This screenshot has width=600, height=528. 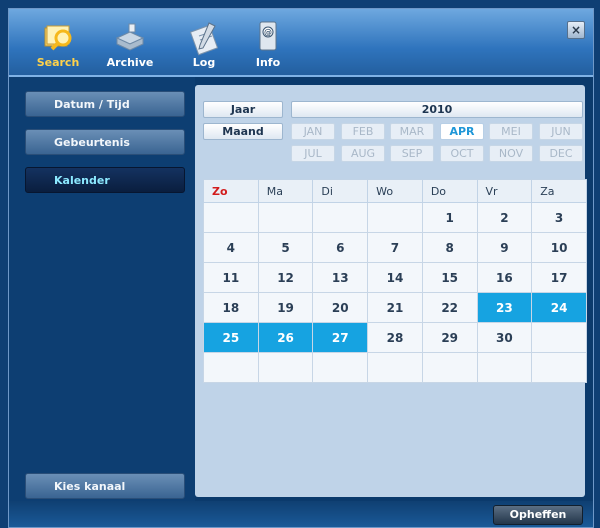 I want to click on sidebar-item-kalender: Kalender, so click(x=105, y=180).